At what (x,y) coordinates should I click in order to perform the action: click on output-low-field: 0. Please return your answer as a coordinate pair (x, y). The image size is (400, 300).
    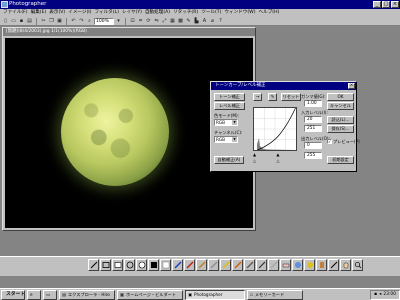
    Looking at the image, I should click on (313, 145).